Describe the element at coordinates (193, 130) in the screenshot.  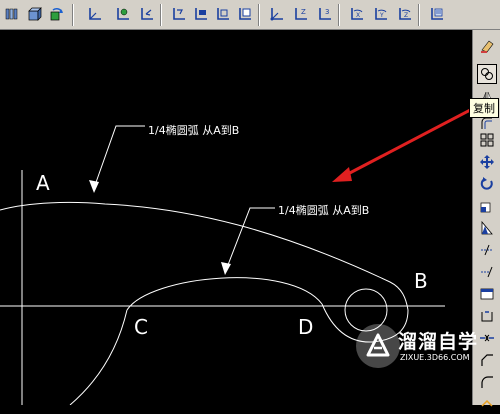
I see `annotation-text-1: 1/4椭圆弧 从A到B` at that location.